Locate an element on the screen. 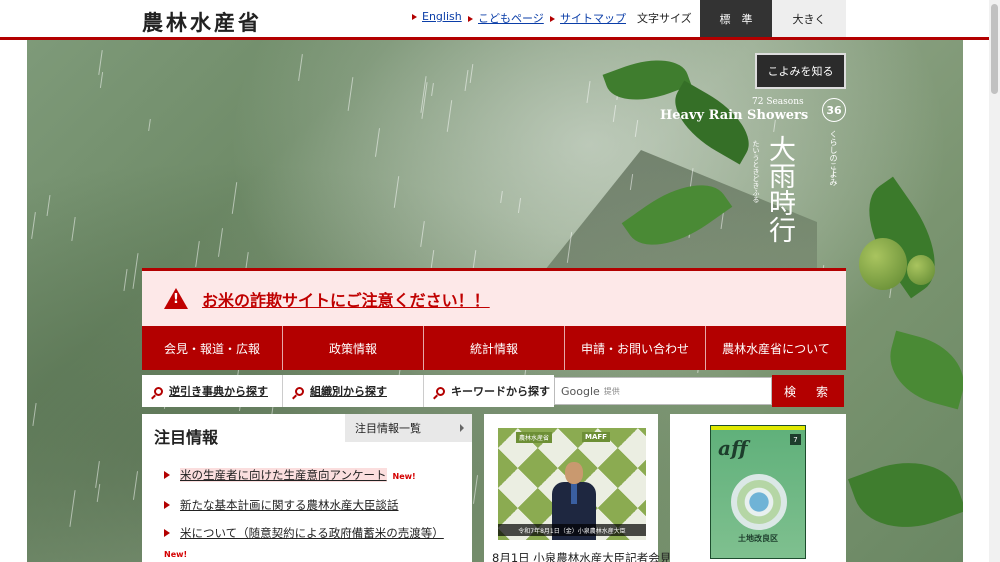 This screenshot has height=562, width=1000. by-organization-link: 組織別から探す is located at coordinates (353, 391).